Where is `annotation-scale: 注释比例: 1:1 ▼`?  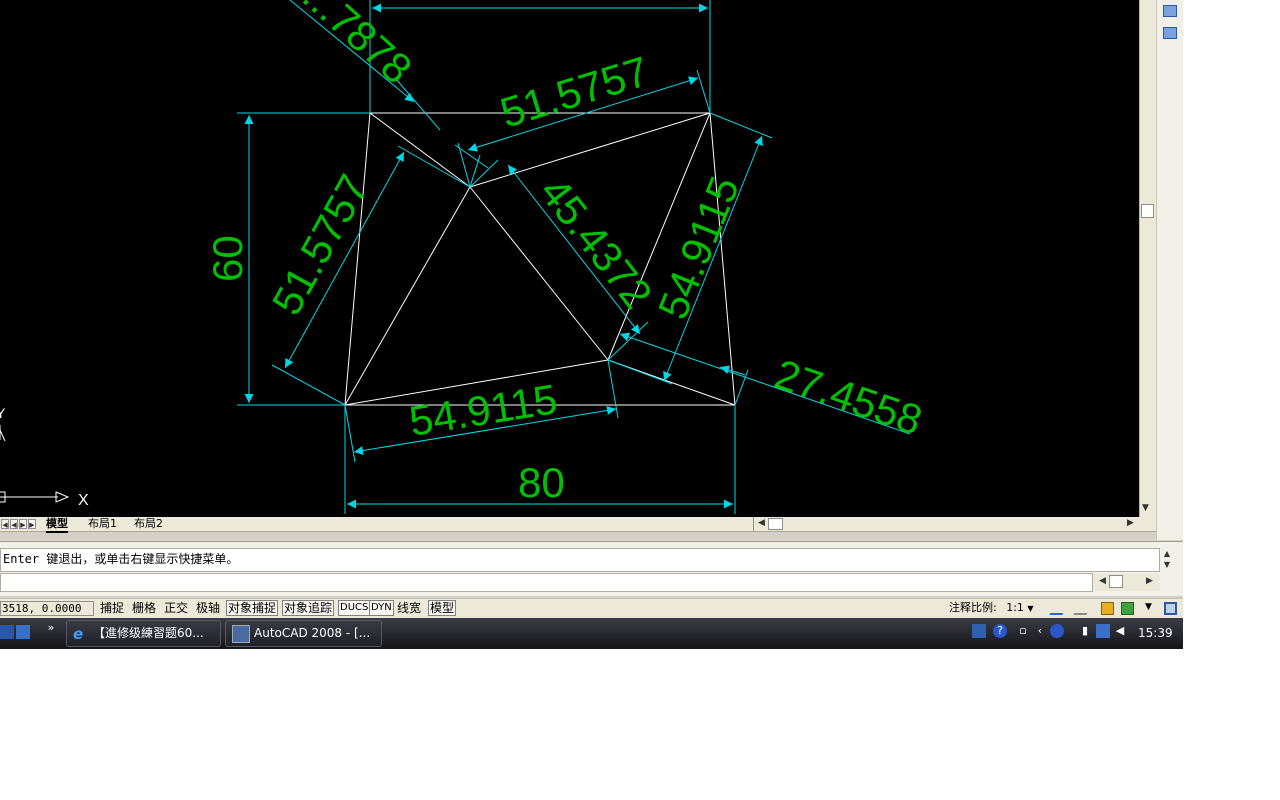
annotation-scale: 注释比例: 1:1 ▼ is located at coordinates (991, 608).